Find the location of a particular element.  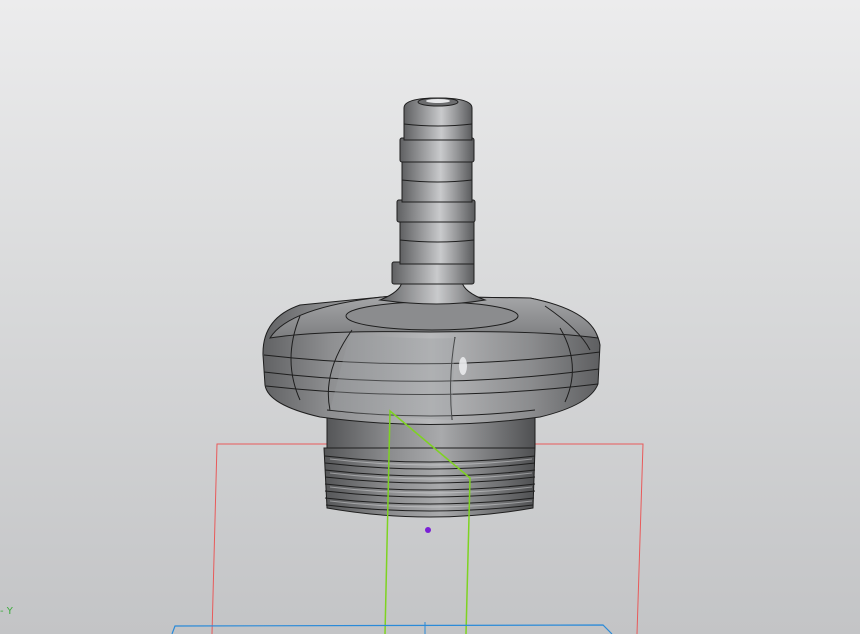

hex-nut-body is located at coordinates (431, 360).